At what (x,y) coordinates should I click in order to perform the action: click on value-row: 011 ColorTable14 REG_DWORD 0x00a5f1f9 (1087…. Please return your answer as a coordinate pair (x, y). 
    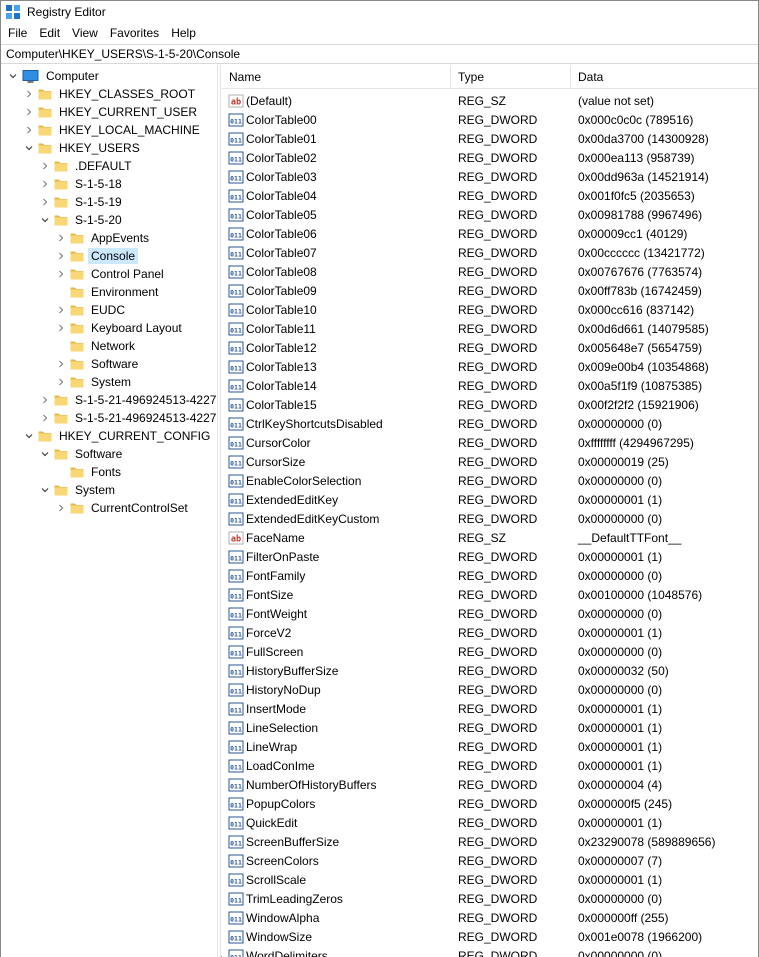
    Looking at the image, I should click on (490, 385).